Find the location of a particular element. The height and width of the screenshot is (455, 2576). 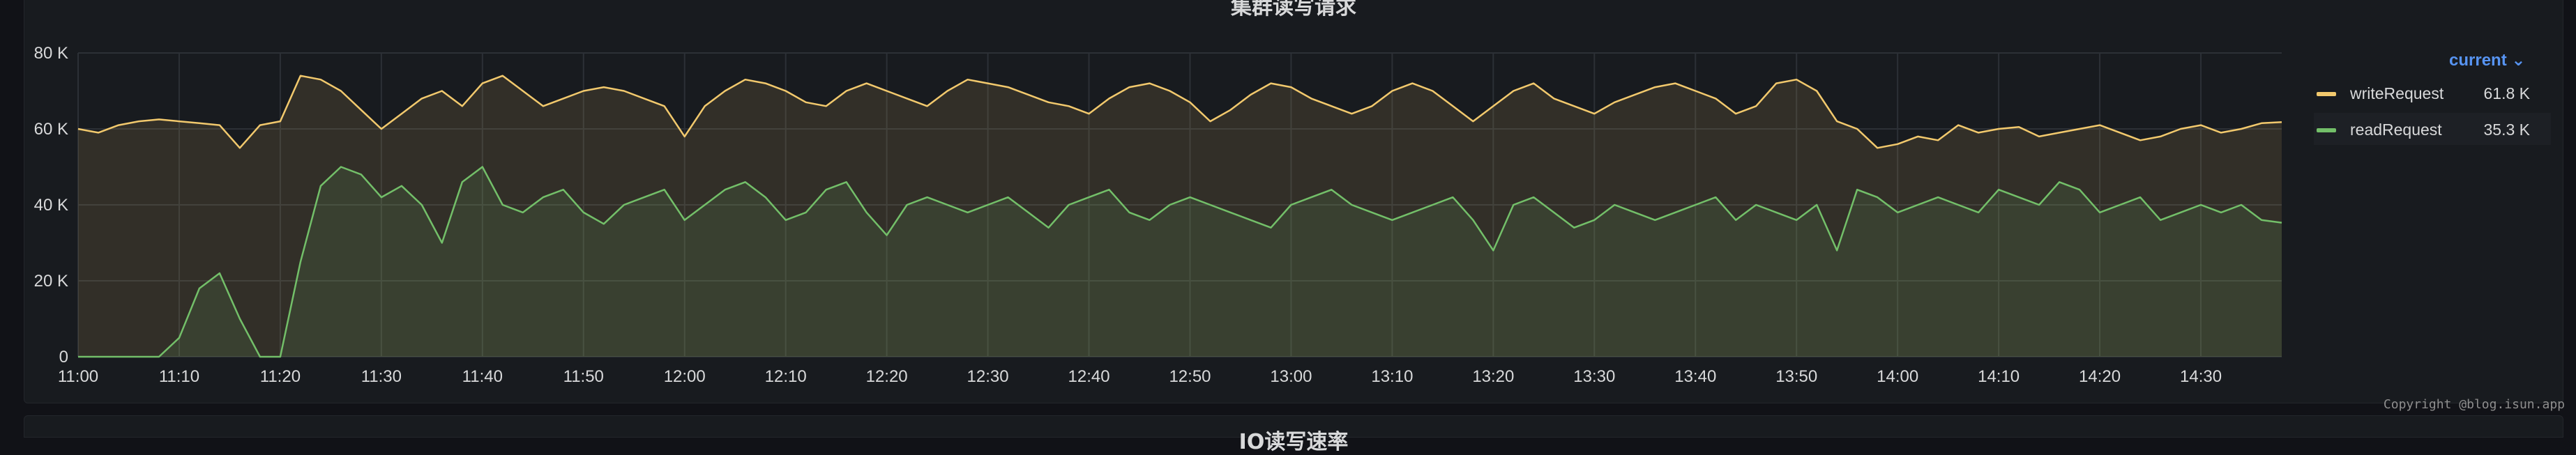

x-tick-label: 13:30 is located at coordinates (1594, 376).